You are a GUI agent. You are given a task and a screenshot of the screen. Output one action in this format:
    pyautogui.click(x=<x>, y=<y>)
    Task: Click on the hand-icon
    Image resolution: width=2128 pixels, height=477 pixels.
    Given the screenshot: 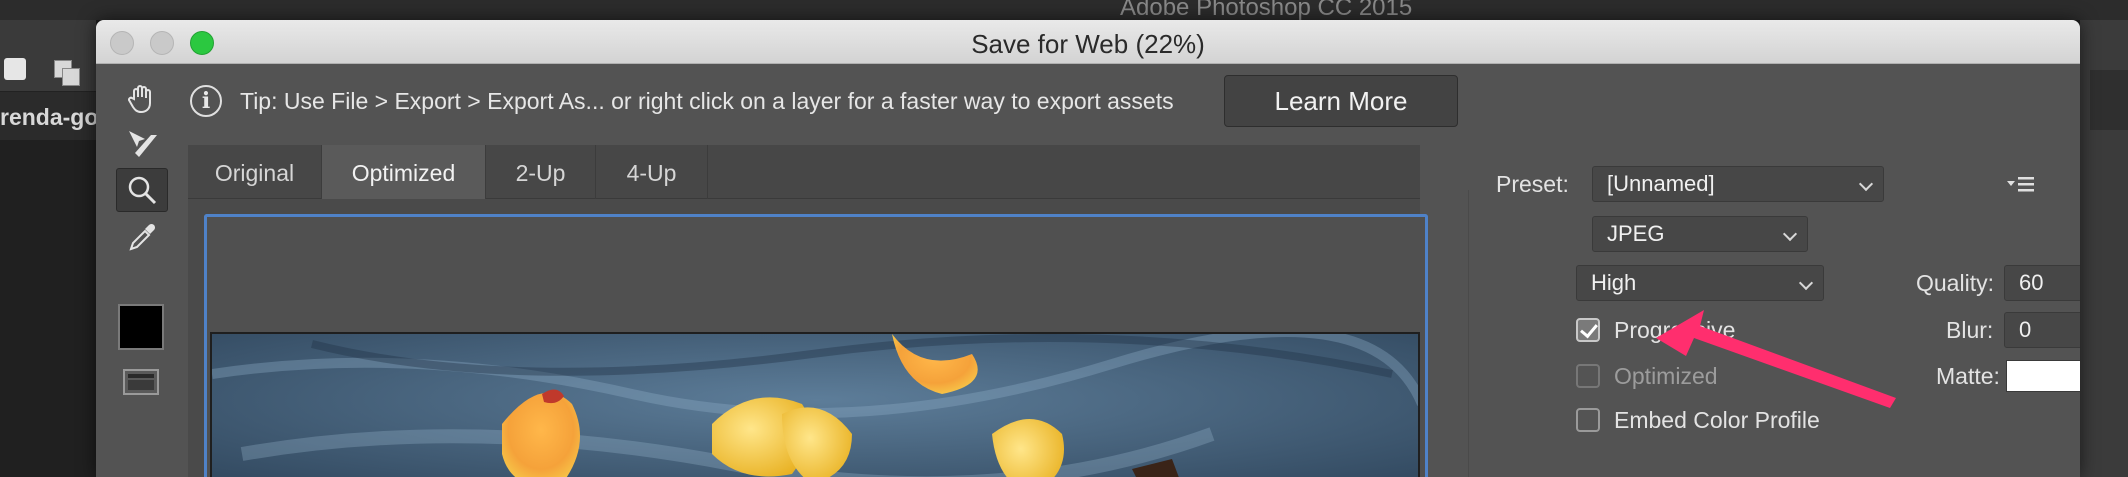 What is the action you would take?
    pyautogui.click(x=139, y=99)
    